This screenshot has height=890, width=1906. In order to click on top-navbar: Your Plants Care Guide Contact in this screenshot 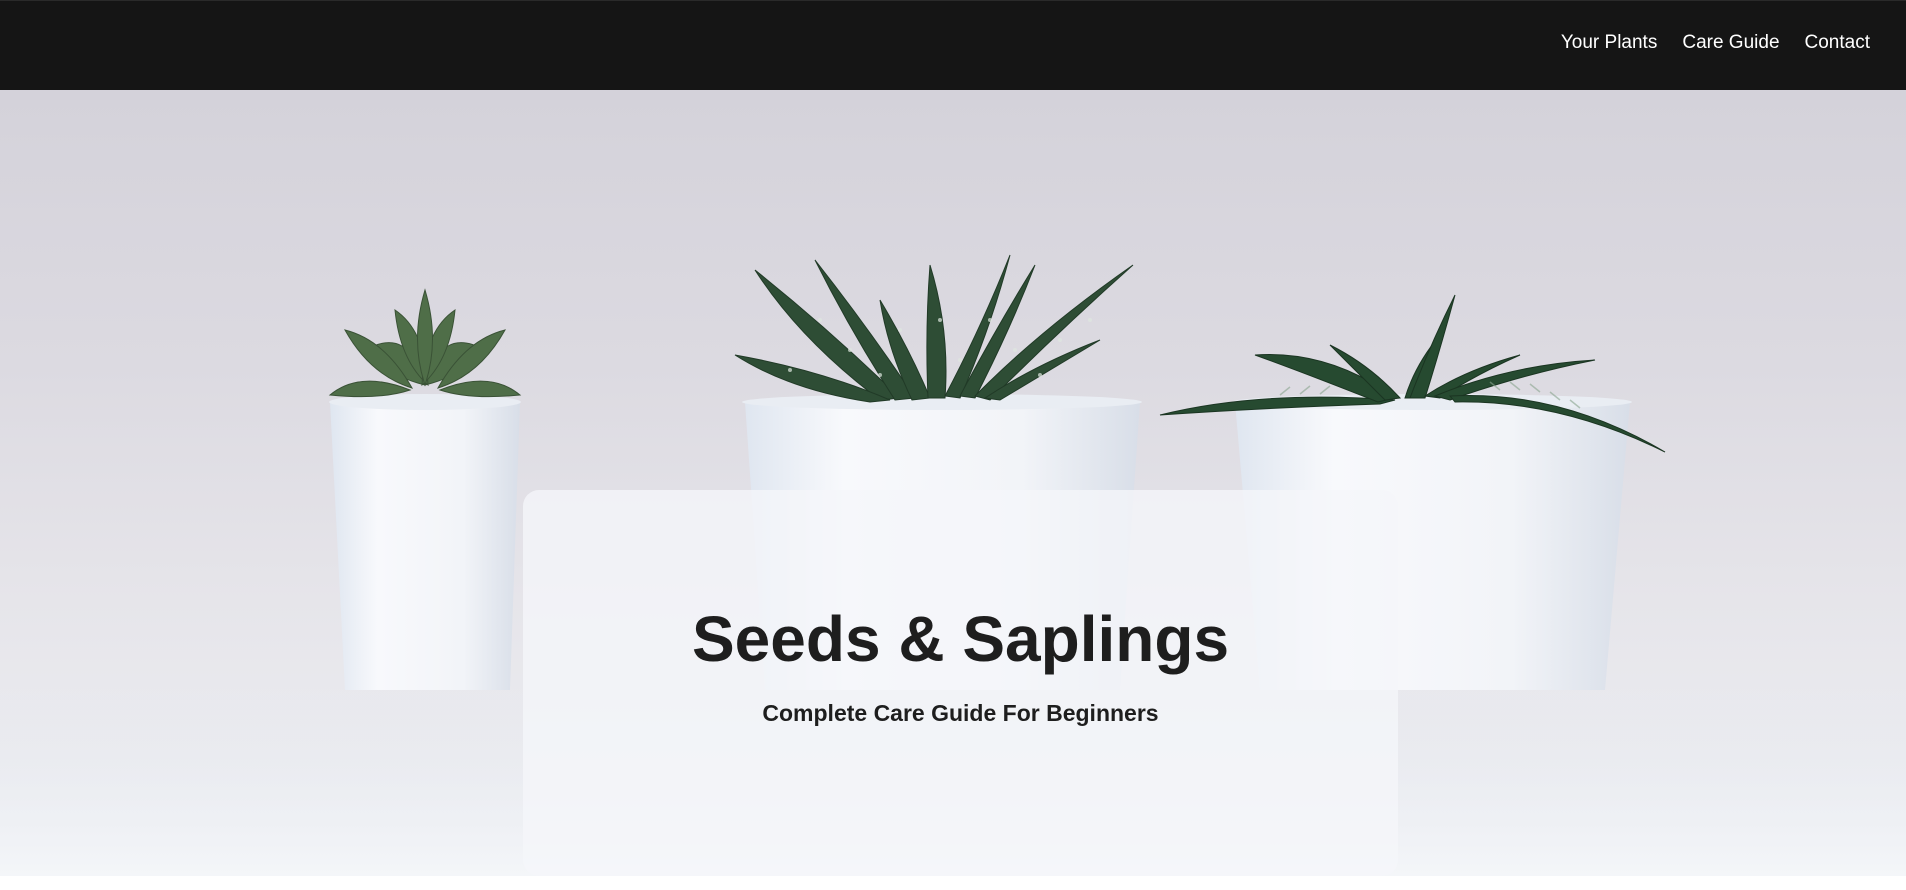, I will do `click(953, 45)`.